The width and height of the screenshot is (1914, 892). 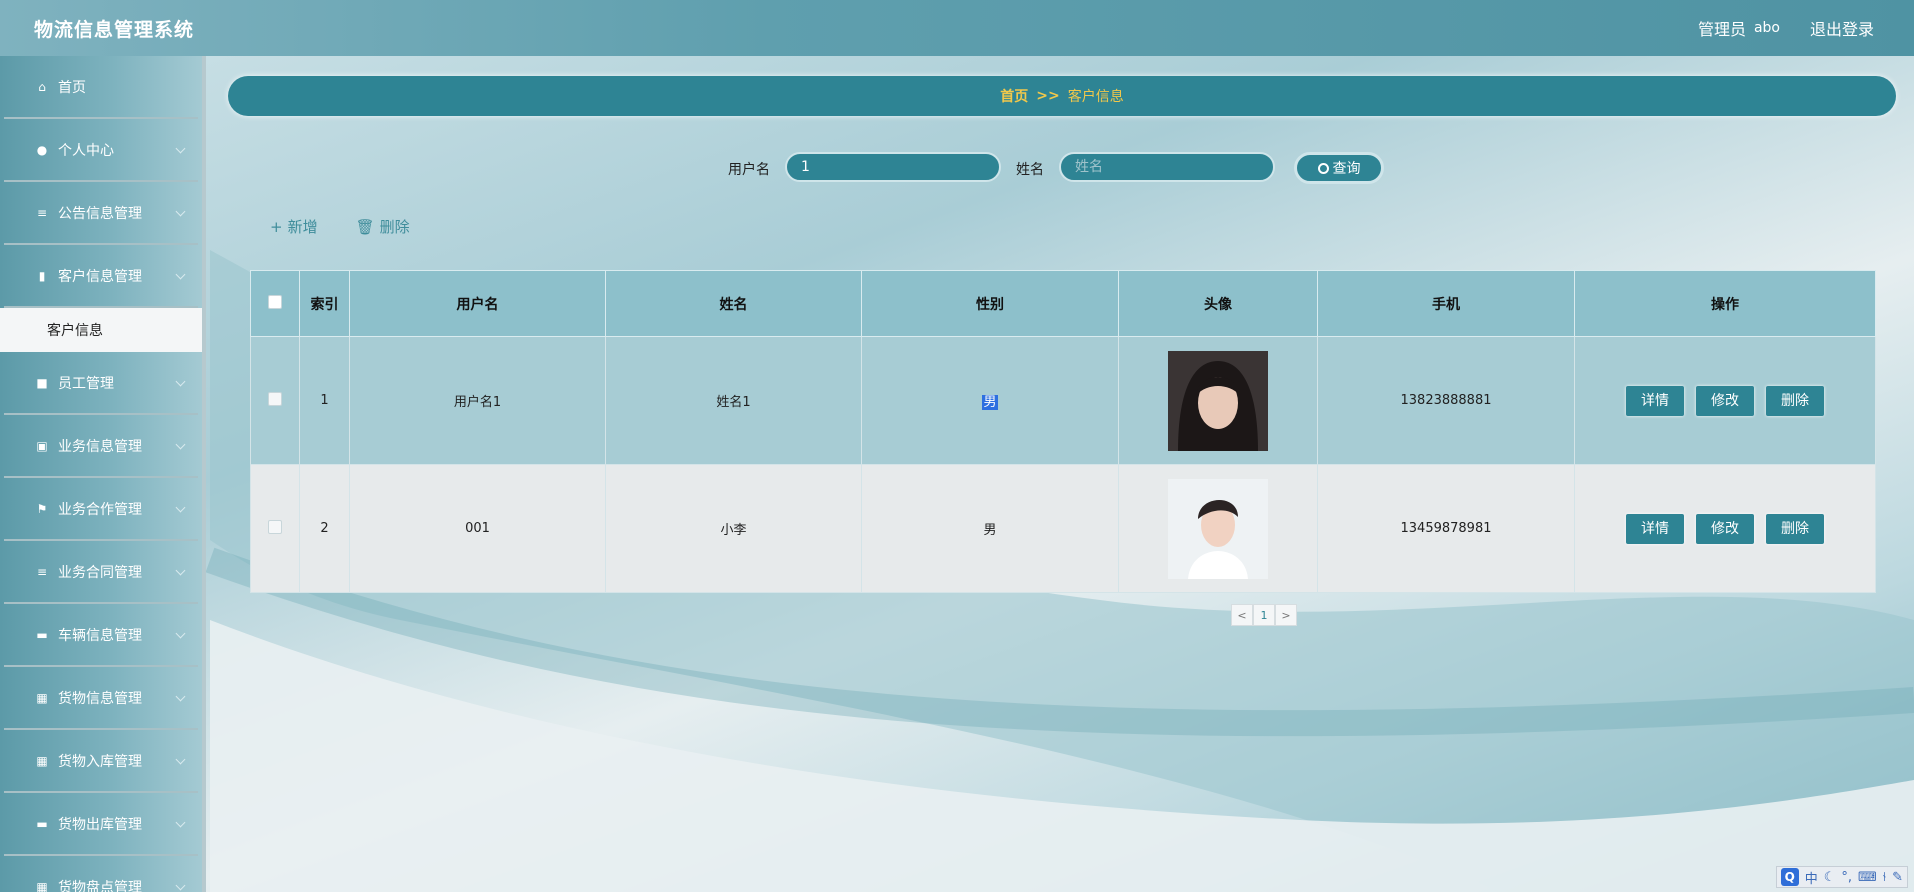 What do you see at coordinates (101, 509) in the screenshot?
I see `sidebar-item-cooperation: ⚑ 业务合作管理` at bounding box center [101, 509].